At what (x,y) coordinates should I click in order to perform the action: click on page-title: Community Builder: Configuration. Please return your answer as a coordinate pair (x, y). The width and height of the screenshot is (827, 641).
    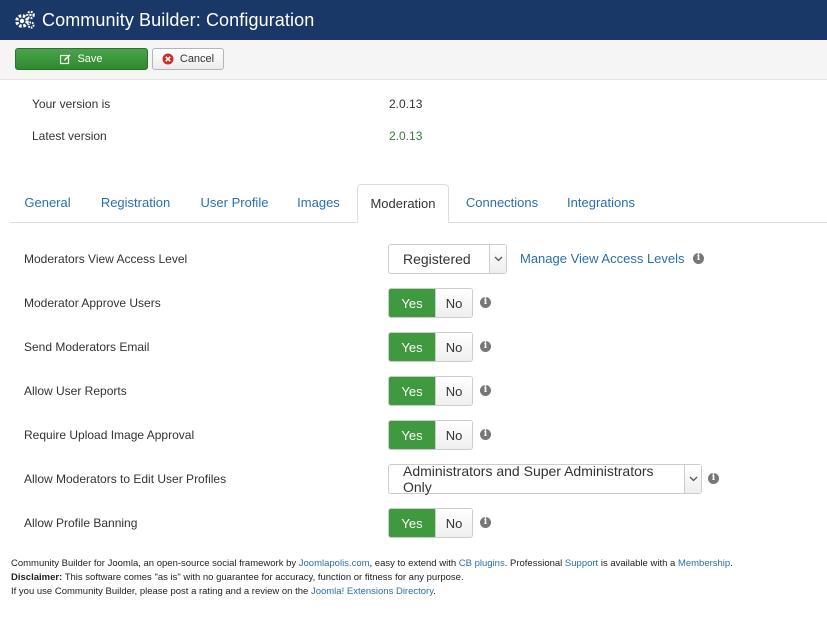
    Looking at the image, I should click on (178, 19).